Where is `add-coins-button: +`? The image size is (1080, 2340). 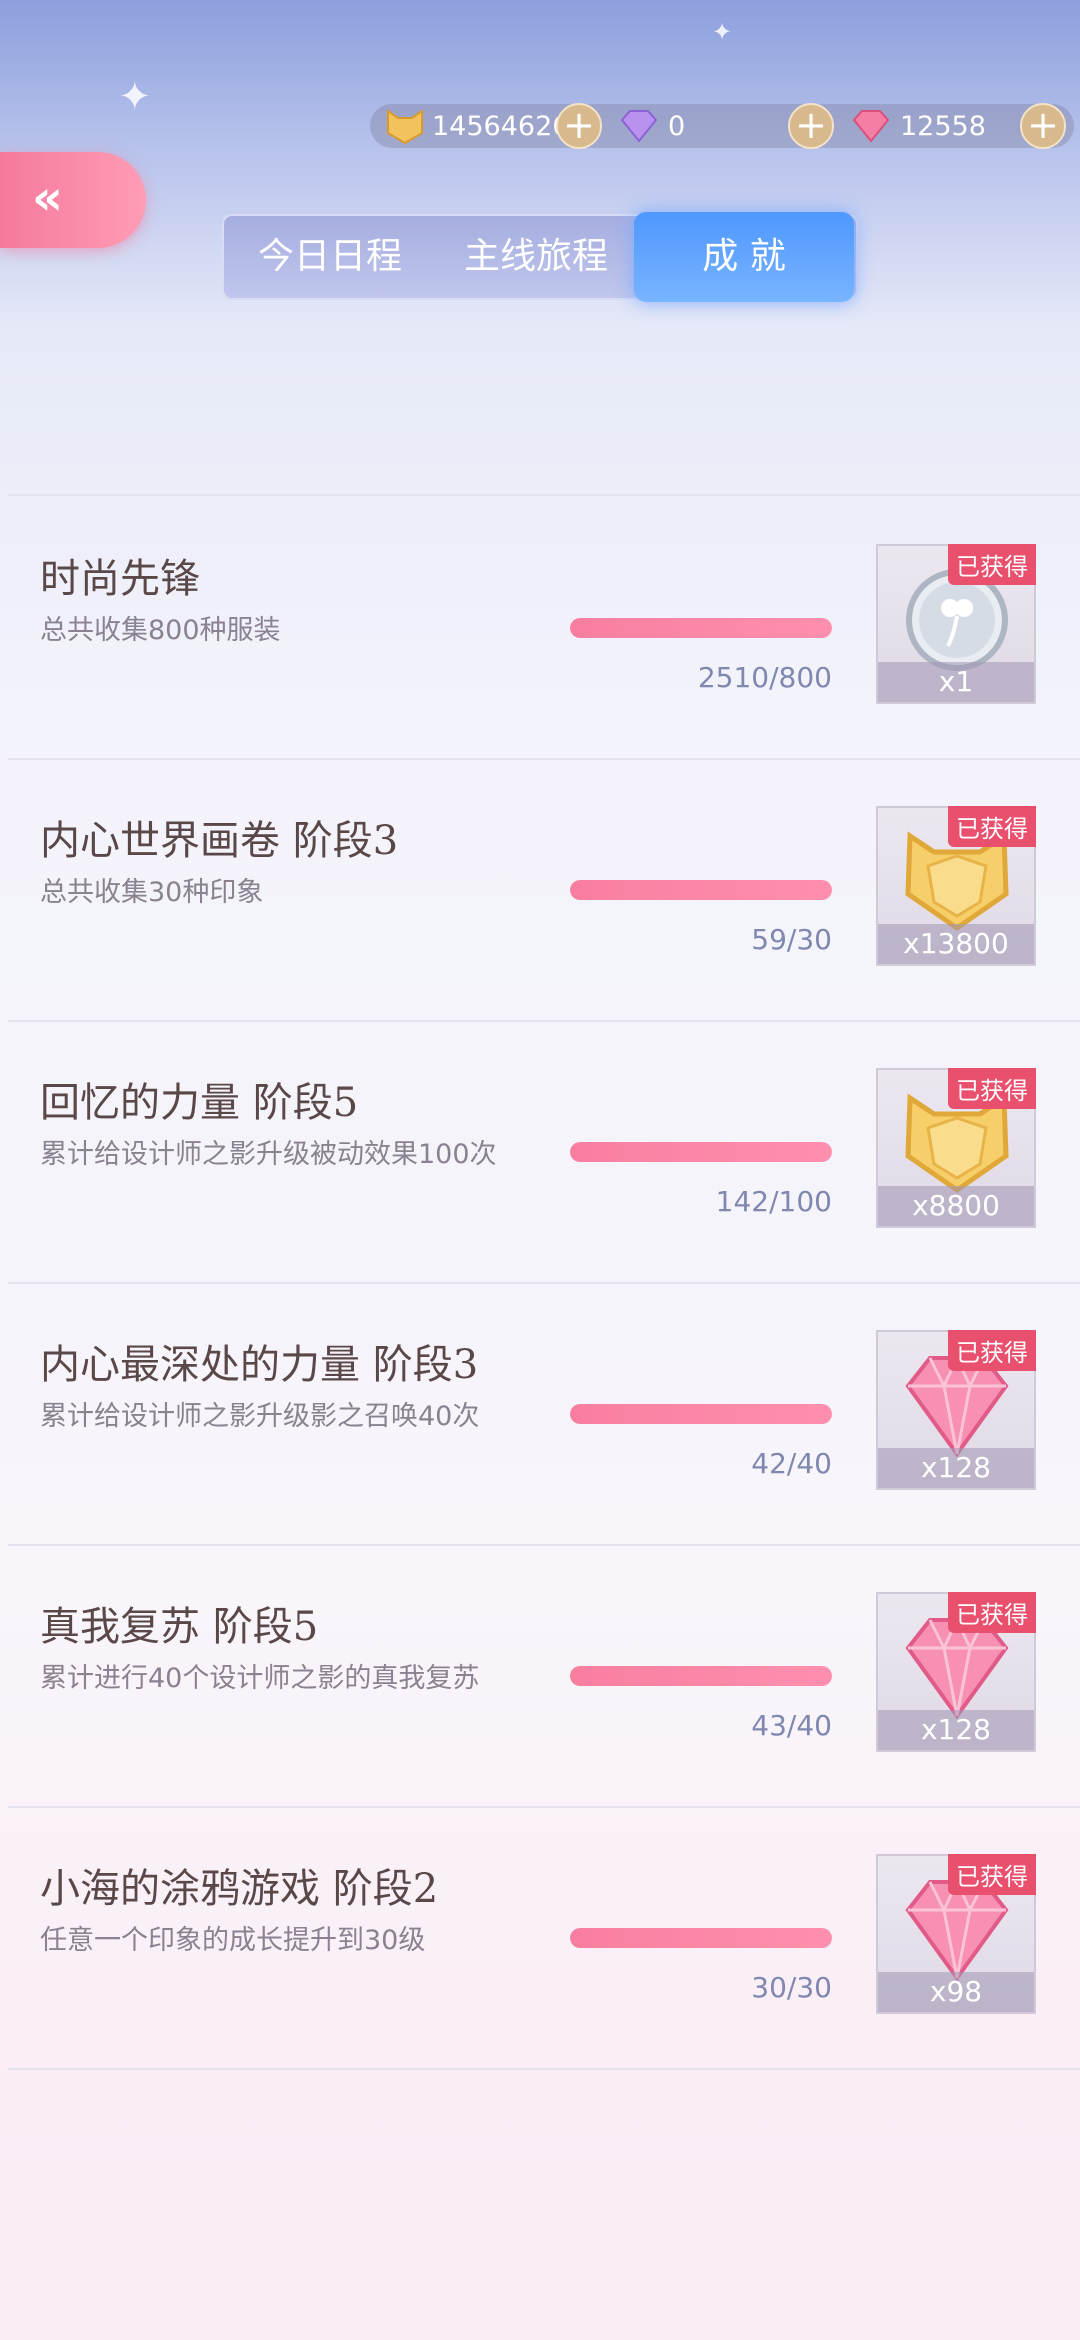 add-coins-button: + is located at coordinates (579, 126).